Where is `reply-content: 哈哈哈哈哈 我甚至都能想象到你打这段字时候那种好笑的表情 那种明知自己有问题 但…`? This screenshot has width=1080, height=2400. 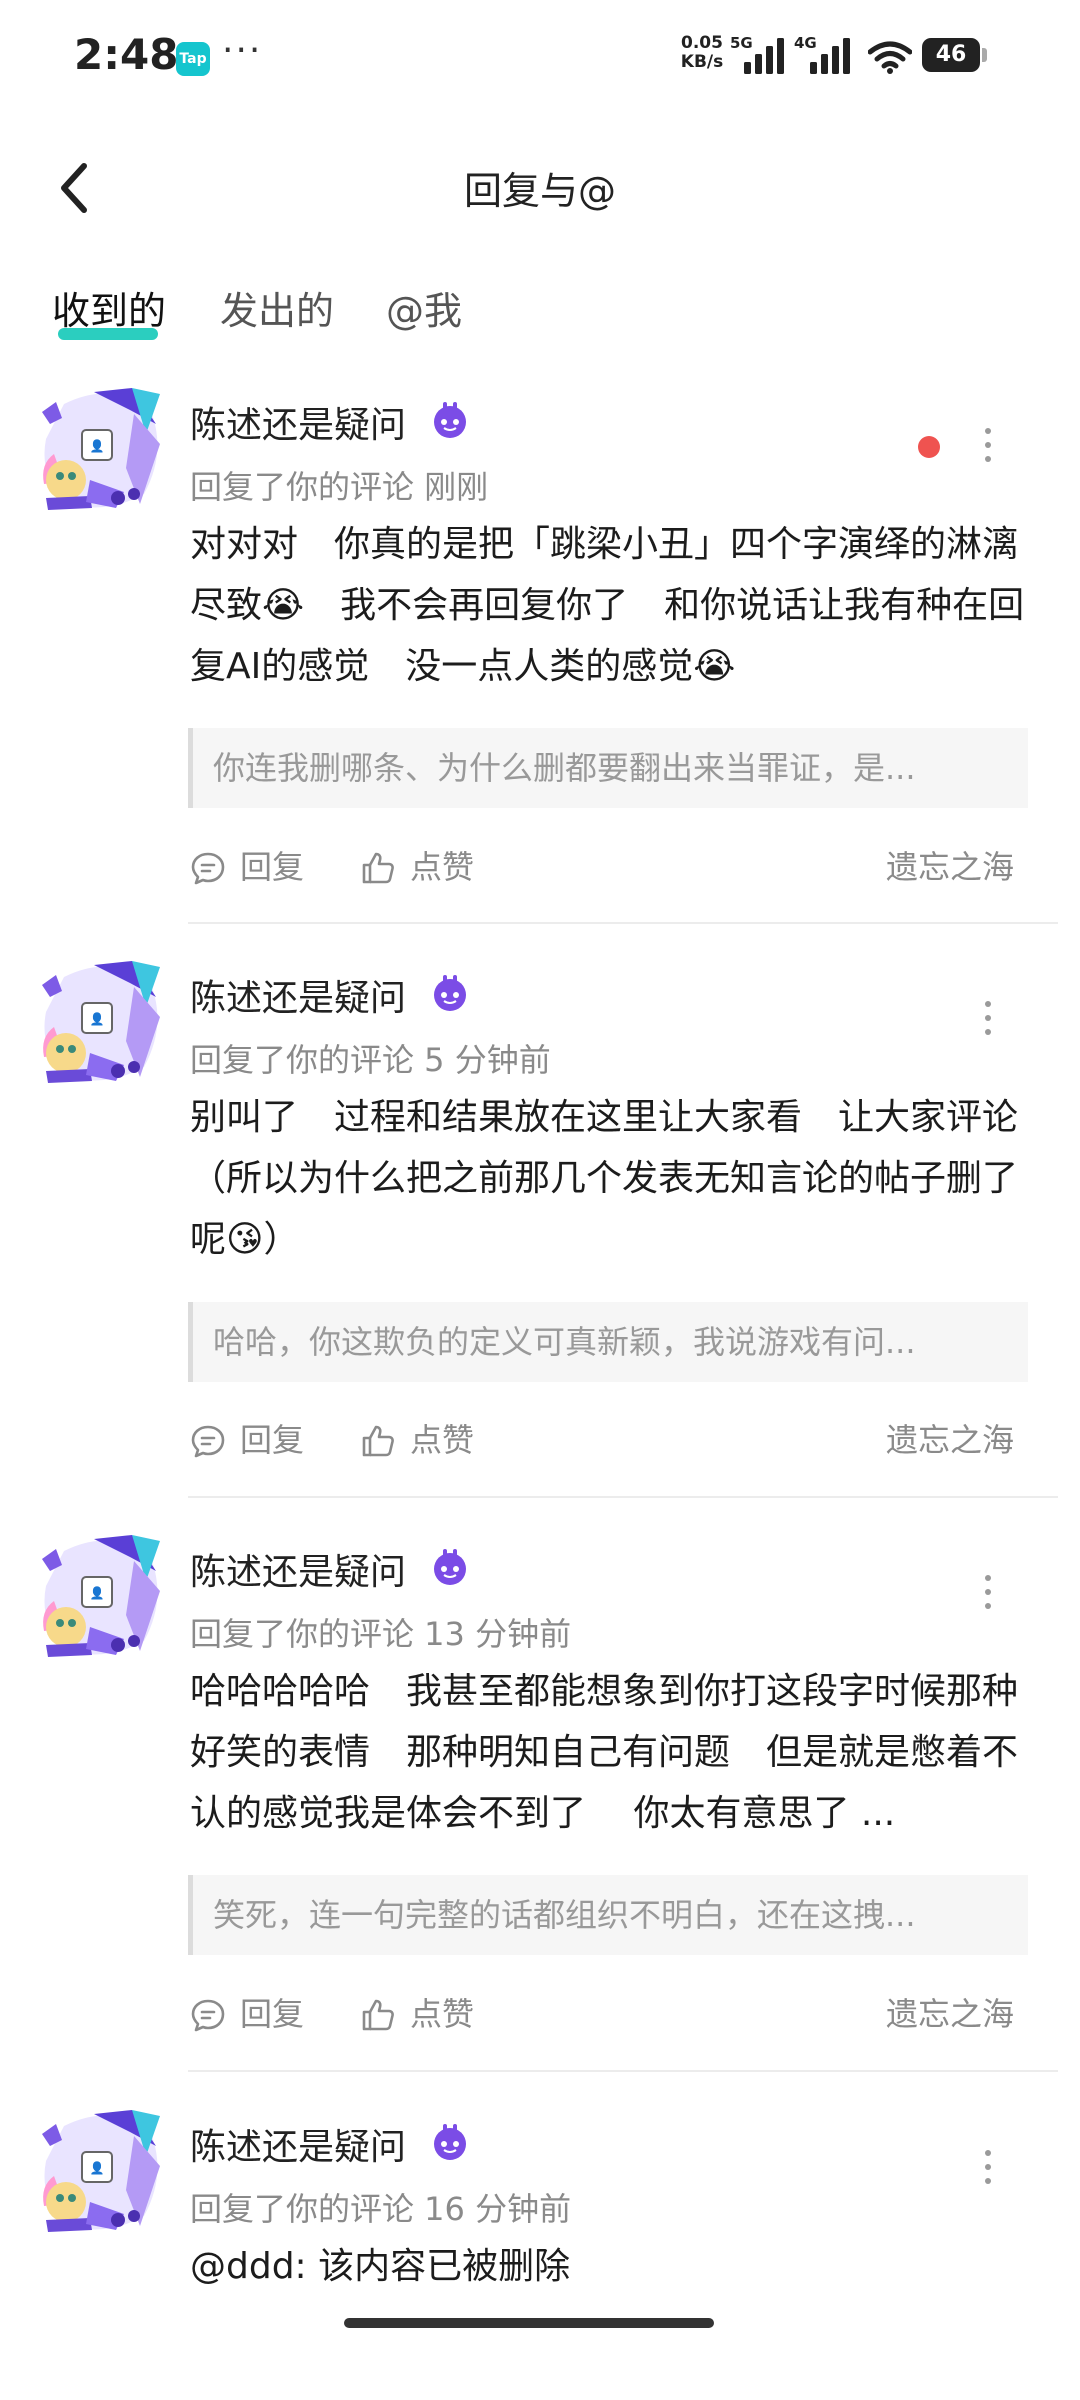 reply-content: 哈哈哈哈哈 我甚至都能想象到你打这段字时候那种好笑的表情 那种明知自己有问题 但… is located at coordinates (610, 1752).